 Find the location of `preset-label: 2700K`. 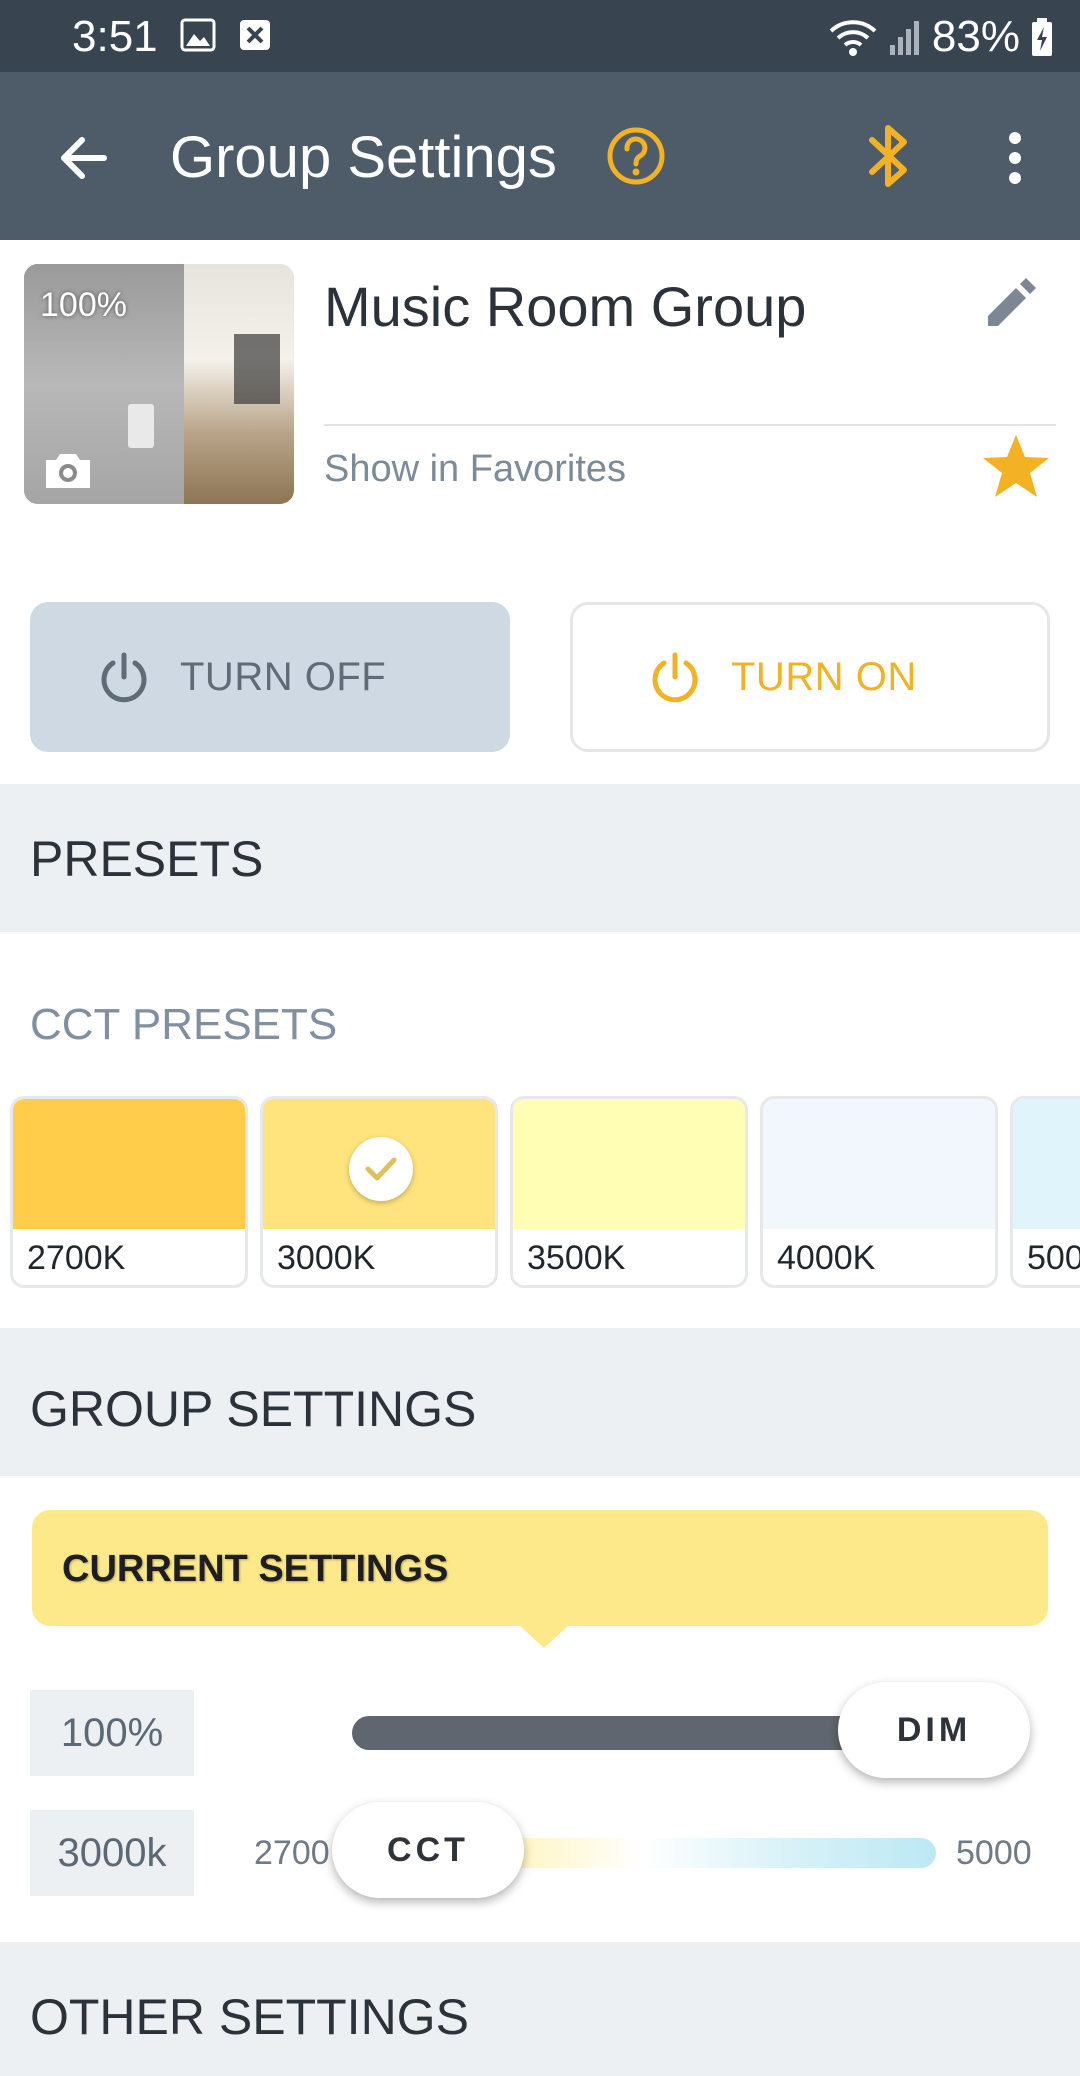

preset-label: 2700K is located at coordinates (76, 1258).